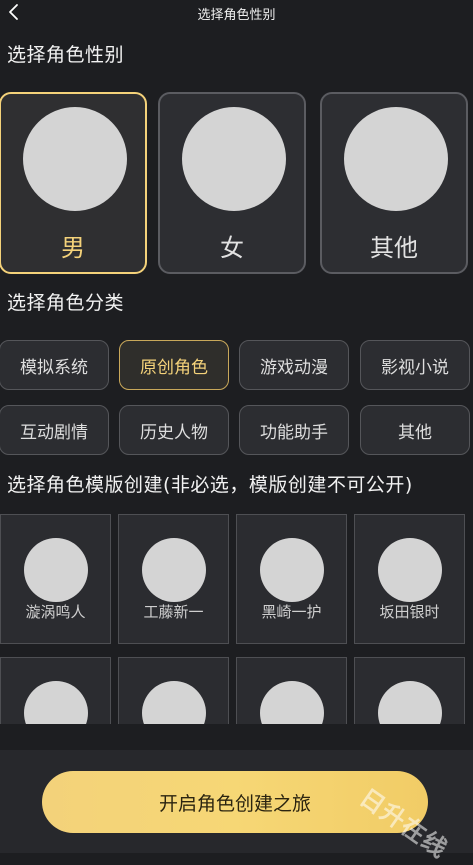  I want to click on gender-option-male: 男, so click(73, 183).